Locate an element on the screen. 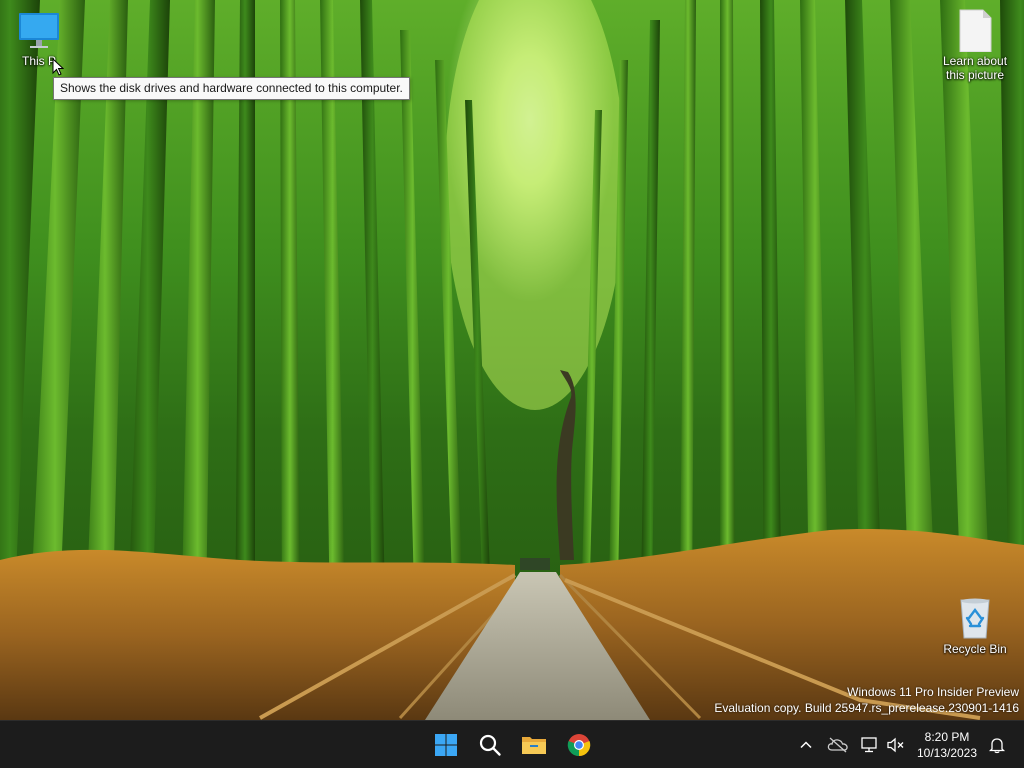  monitor-icon is located at coordinates (39, 30).